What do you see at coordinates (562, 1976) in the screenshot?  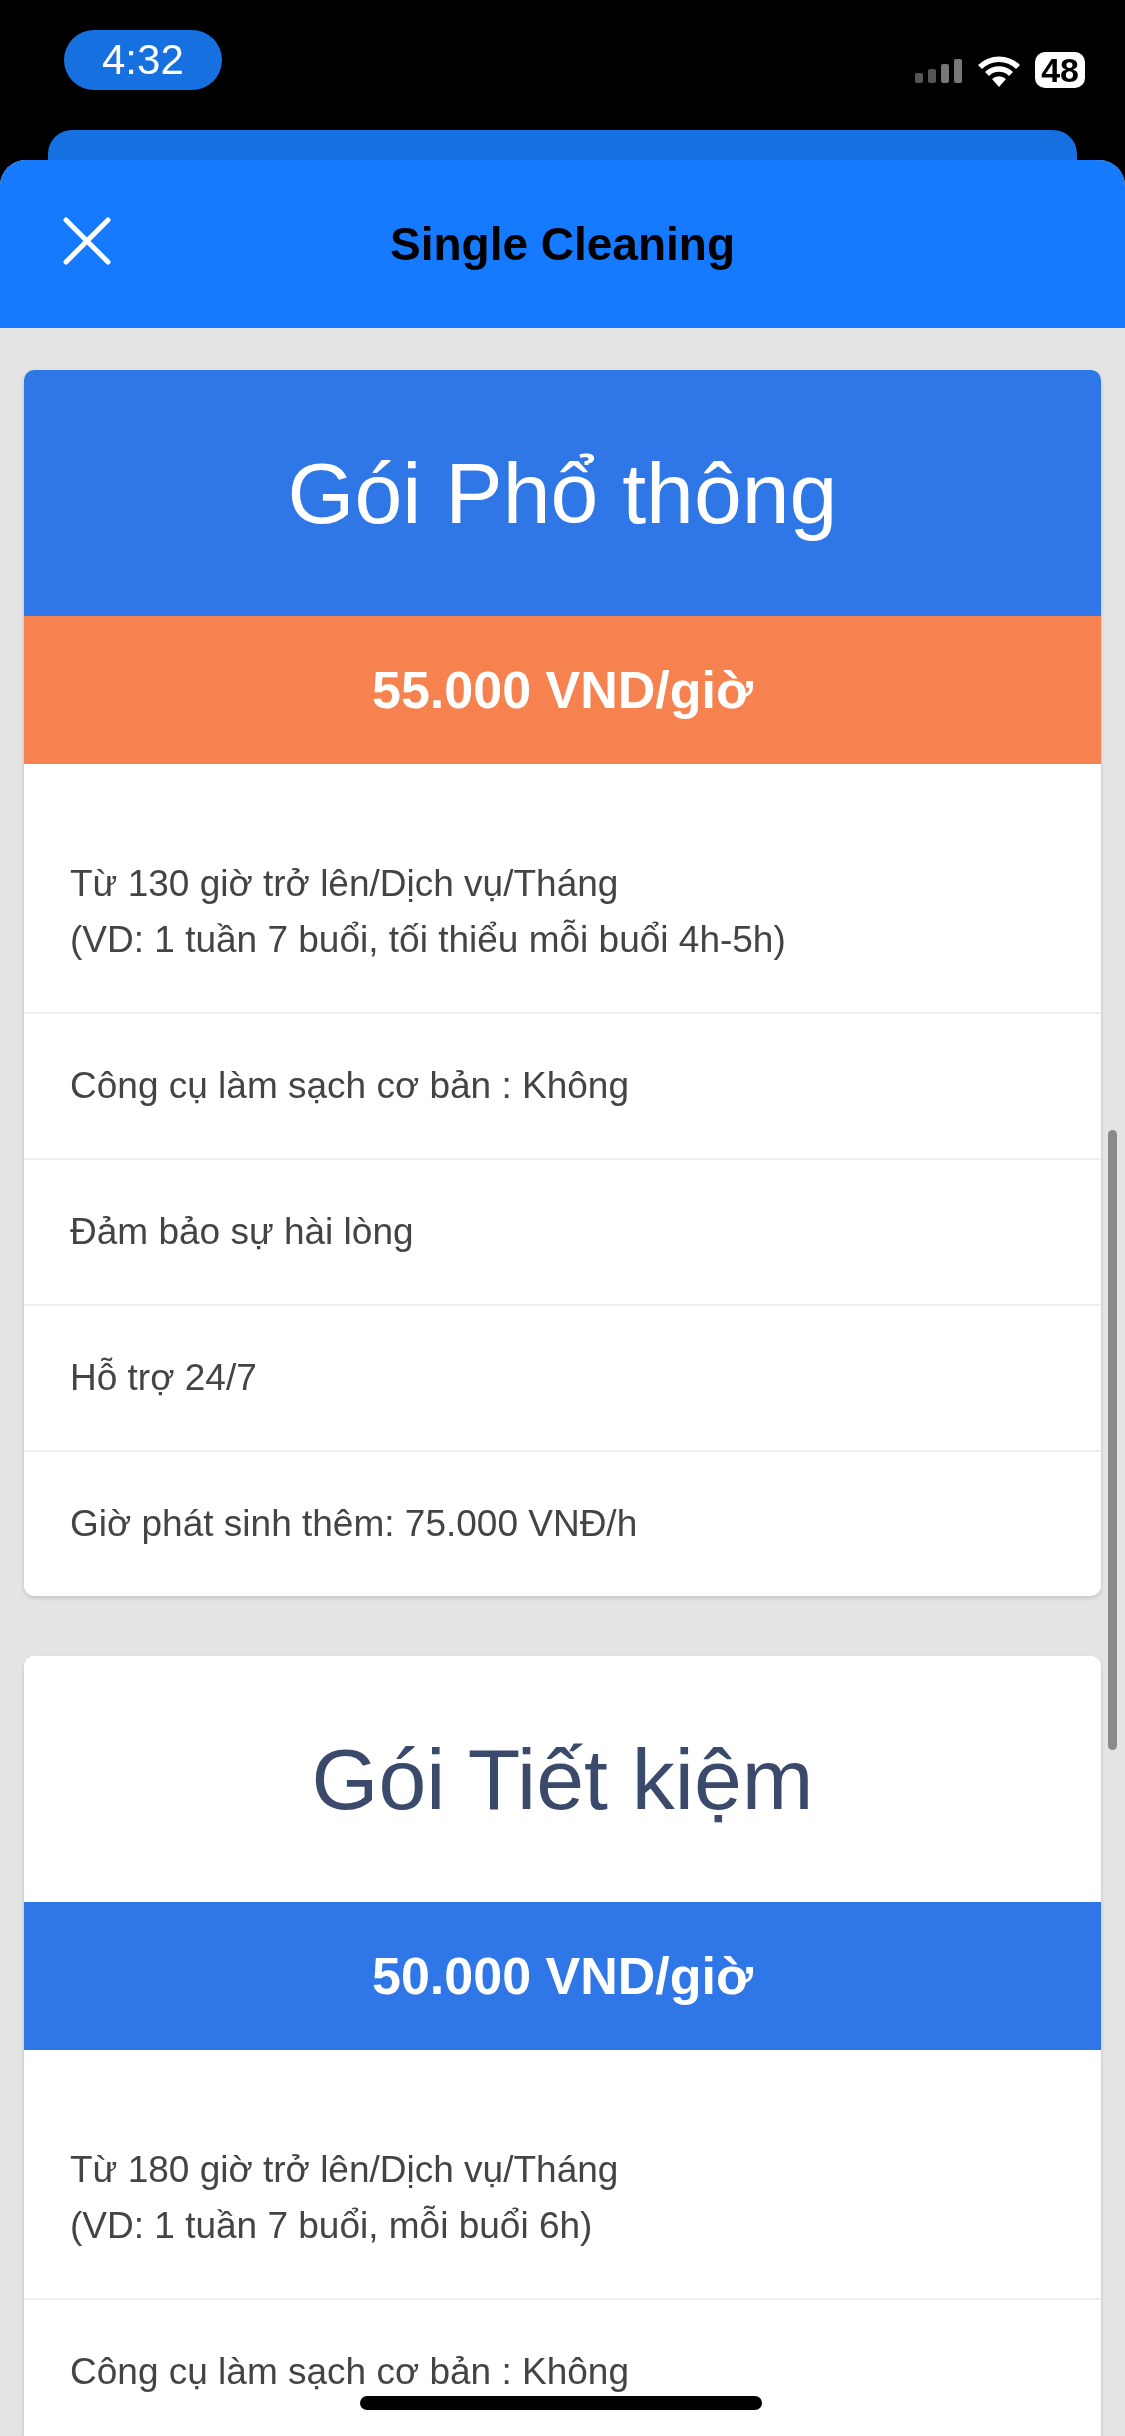 I see `plan-price: 50.000 VND/giờ` at bounding box center [562, 1976].